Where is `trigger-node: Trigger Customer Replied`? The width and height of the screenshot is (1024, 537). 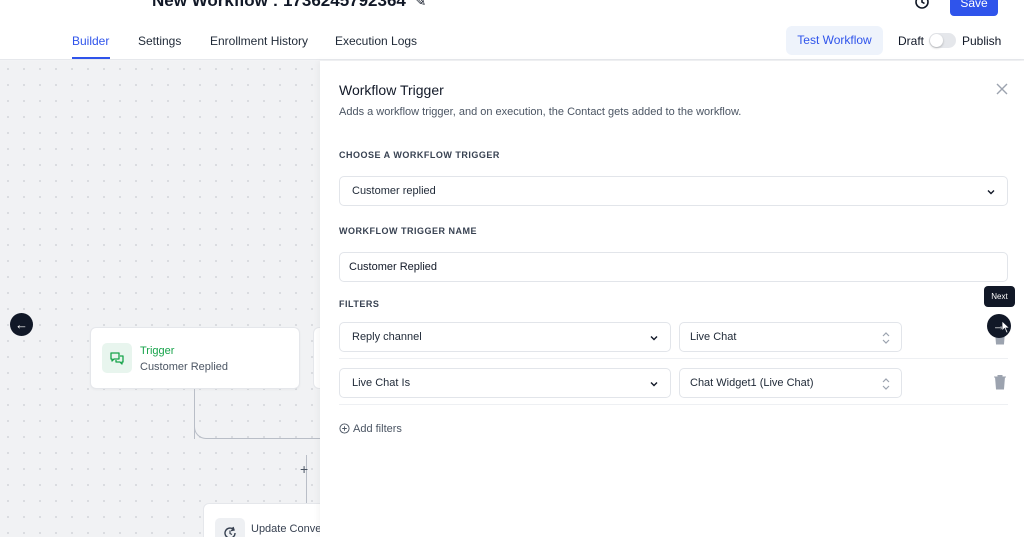 trigger-node: Trigger Customer Replied is located at coordinates (195, 358).